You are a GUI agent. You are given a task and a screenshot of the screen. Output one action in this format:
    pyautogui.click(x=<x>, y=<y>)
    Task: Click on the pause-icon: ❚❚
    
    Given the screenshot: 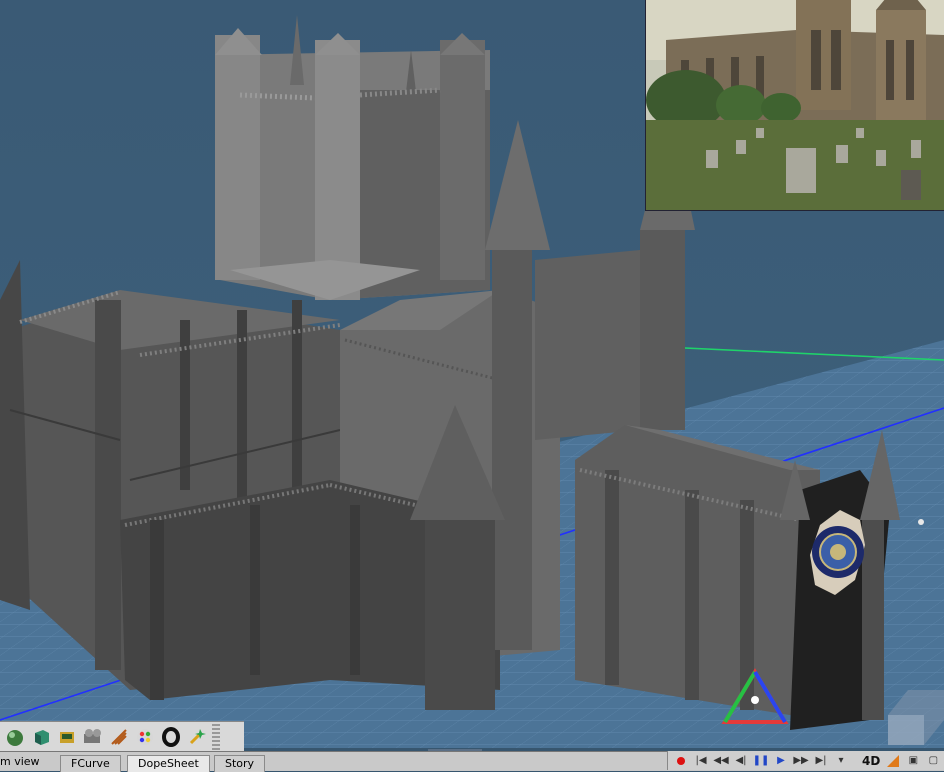 What is the action you would take?
    pyautogui.click(x=761, y=761)
    